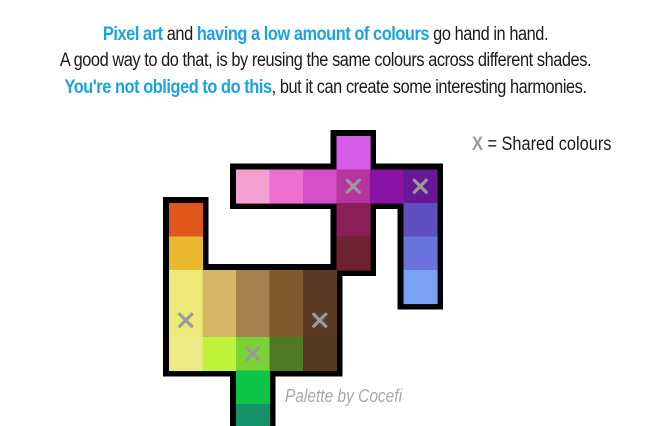 Image resolution: width=651 pixels, height=426 pixels. What do you see at coordinates (344, 396) in the screenshot?
I see `palette-credit: Palette by Cocefi` at bounding box center [344, 396].